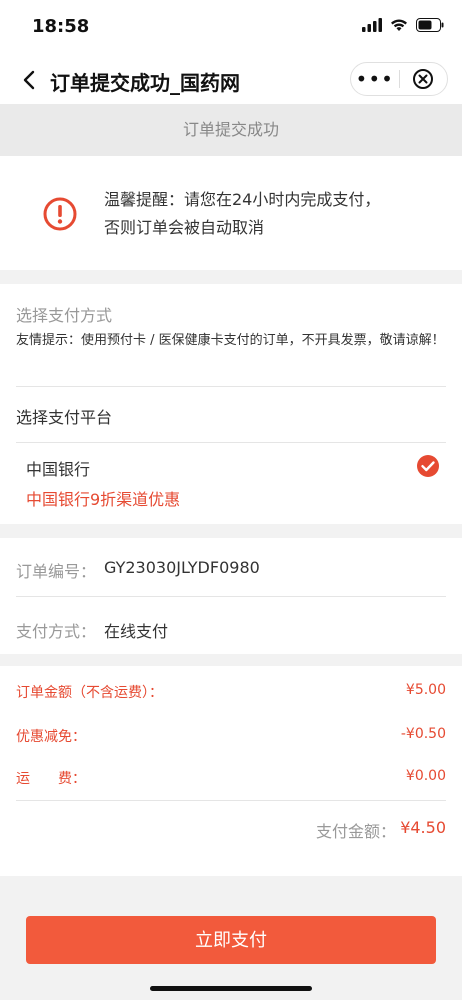  Describe the element at coordinates (145, 83) in the screenshot. I see `page-title: 订单提交成功_国药网` at that location.